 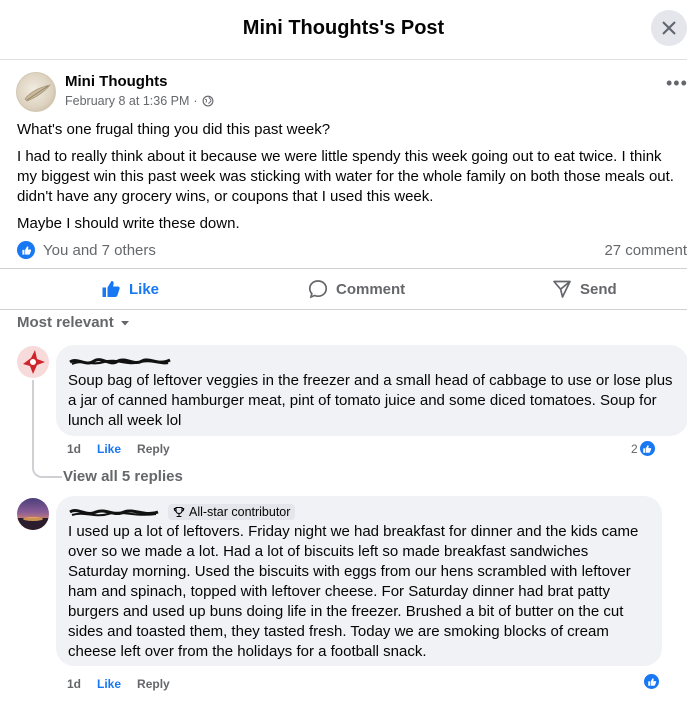 I want to click on like-label: Like, so click(x=144, y=289).